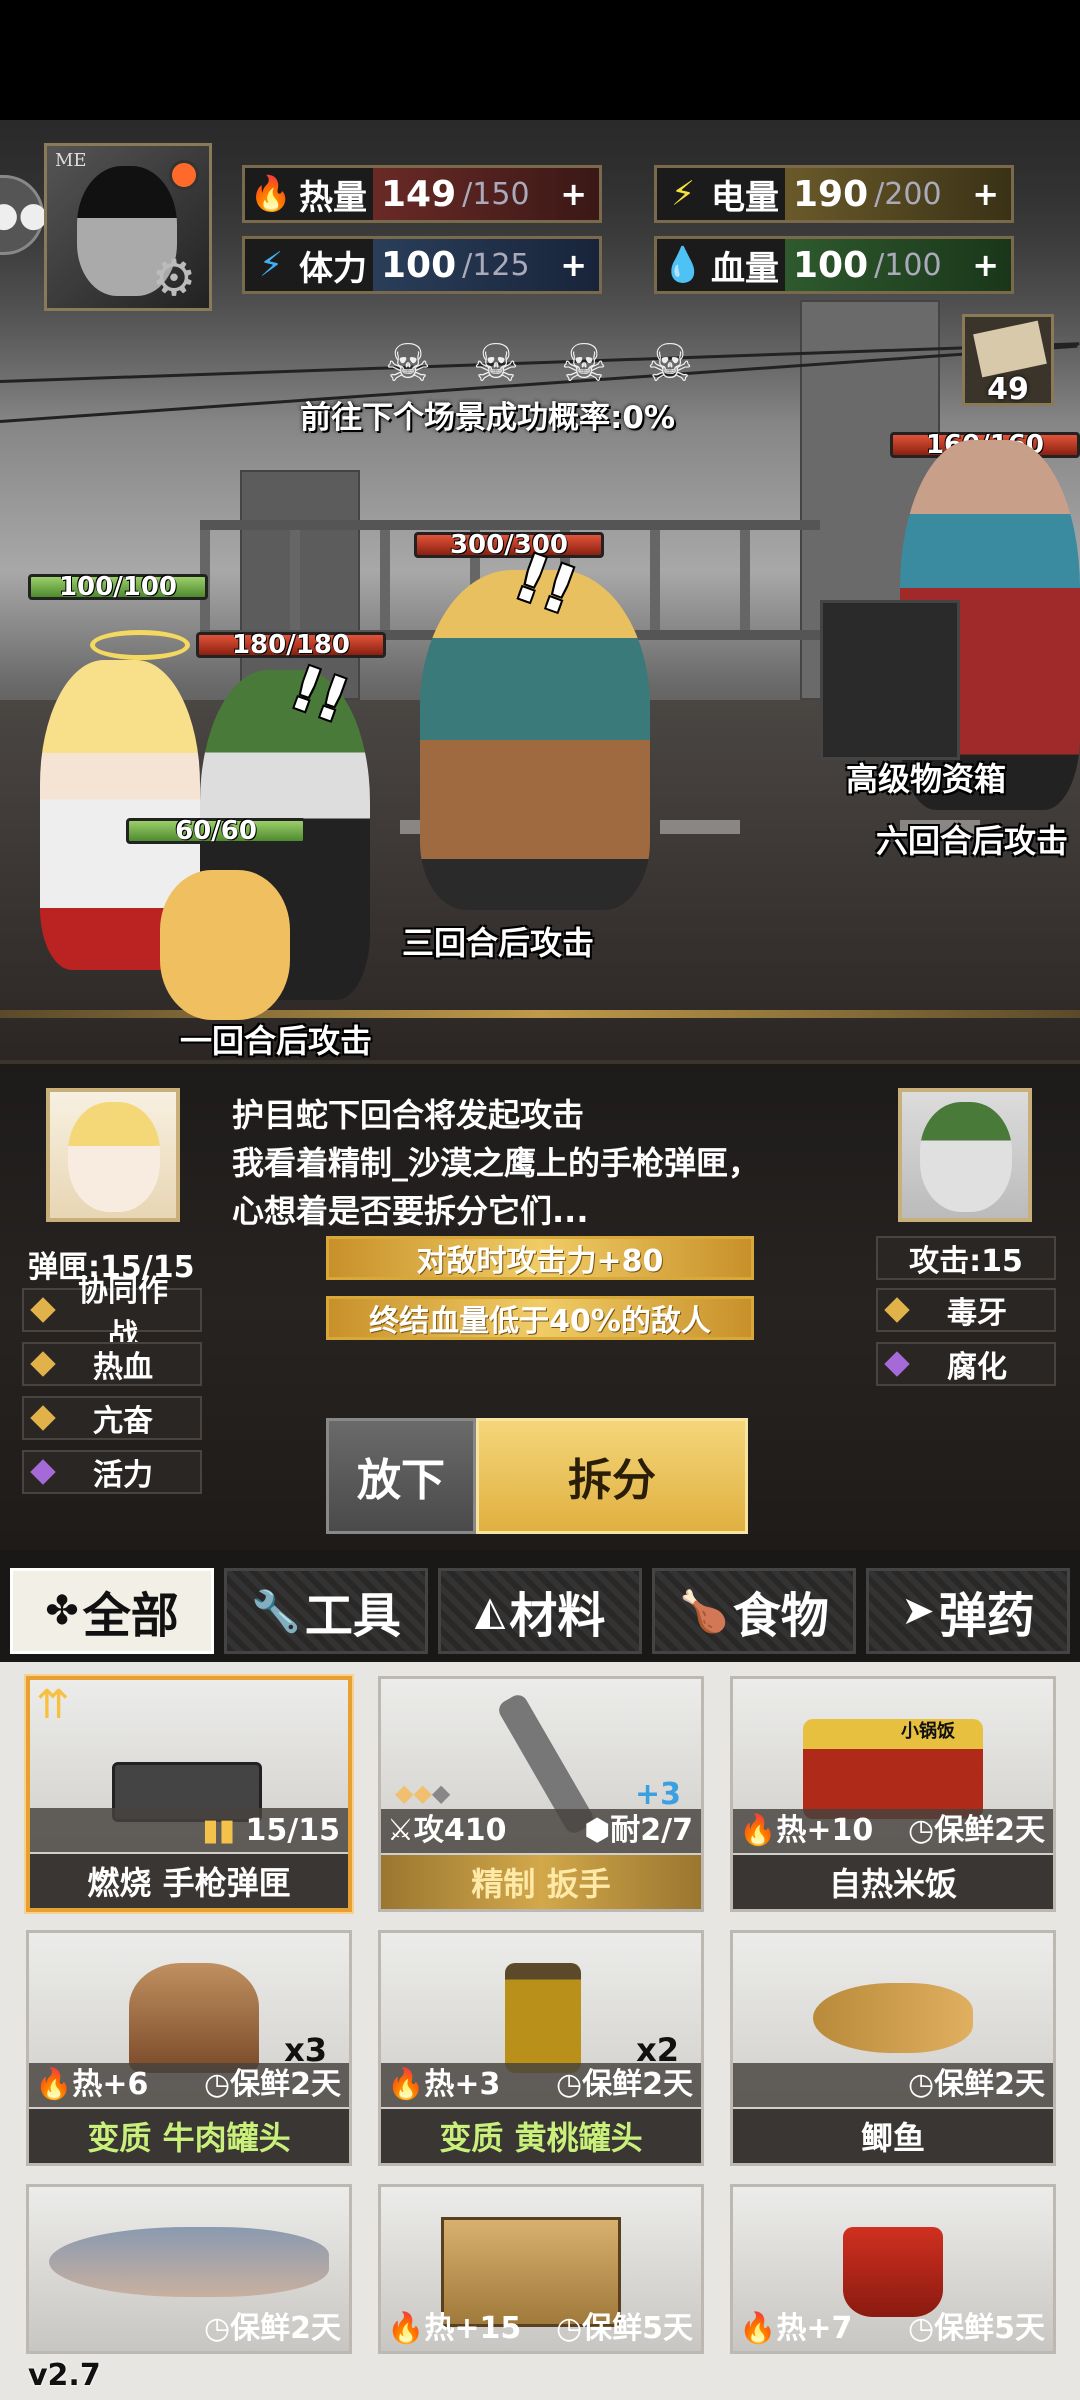 The width and height of the screenshot is (1080, 2400). I want to click on chat-button: ●●, so click(24, 215).